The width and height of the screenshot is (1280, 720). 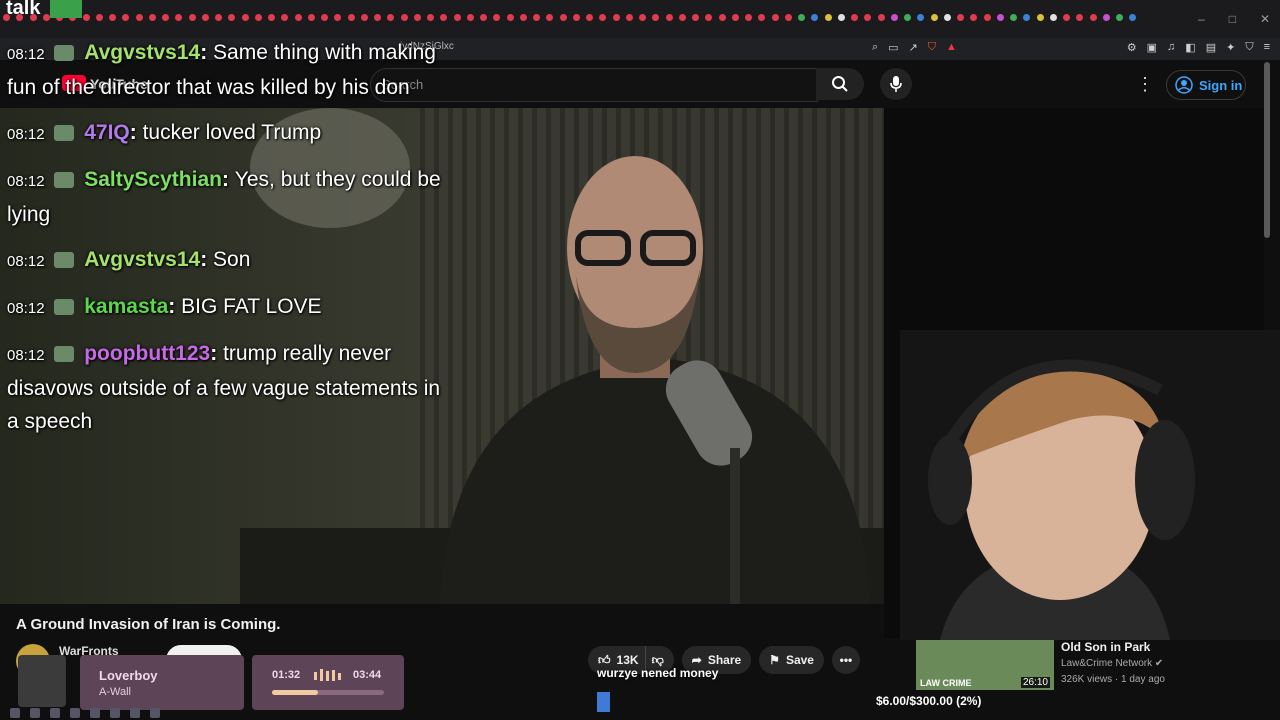 What do you see at coordinates (1211, 47) in the screenshot?
I see `tabs-icon: ▤` at bounding box center [1211, 47].